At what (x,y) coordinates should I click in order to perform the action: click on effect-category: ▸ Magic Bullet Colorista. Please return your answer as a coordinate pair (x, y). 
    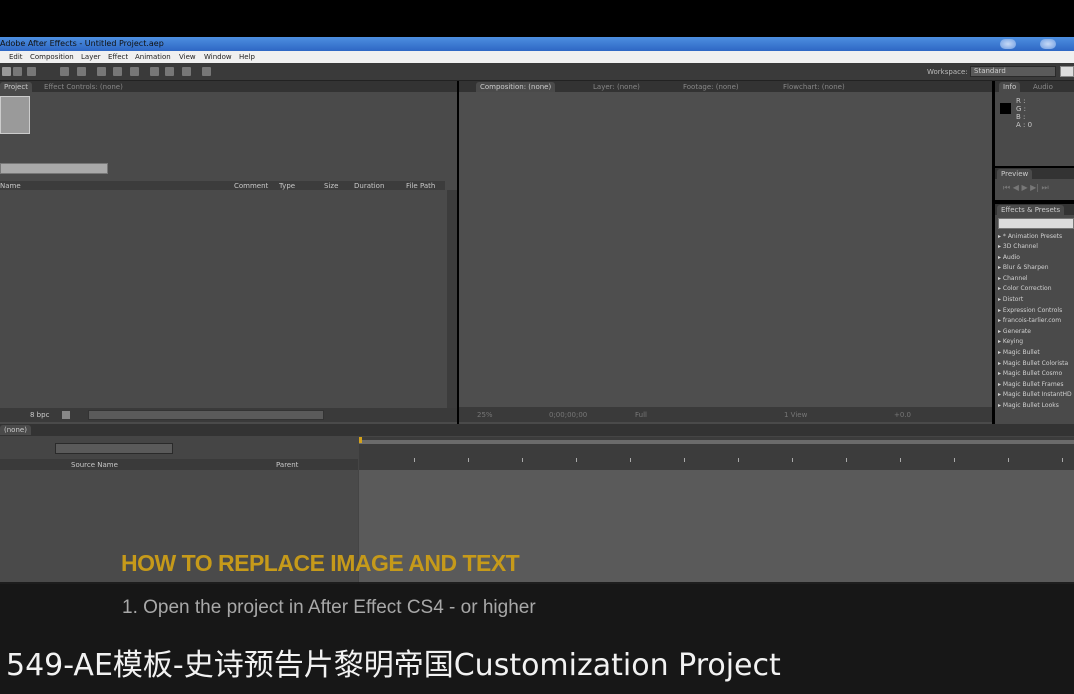
    Looking at the image, I should click on (1033, 363).